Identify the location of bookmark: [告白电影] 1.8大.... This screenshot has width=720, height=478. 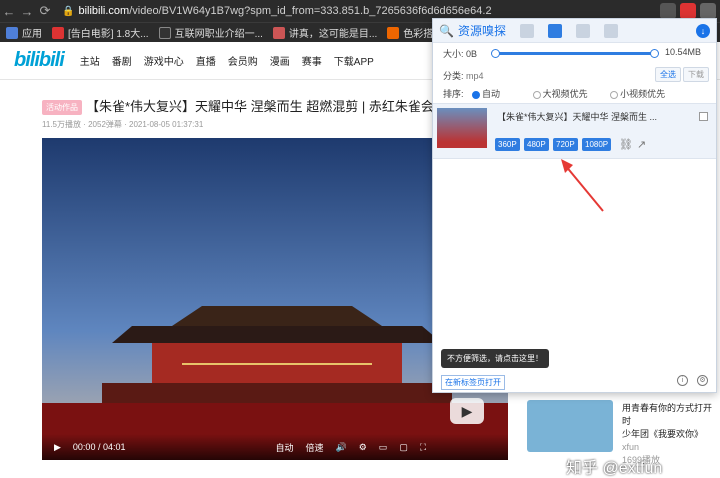
(100, 32).